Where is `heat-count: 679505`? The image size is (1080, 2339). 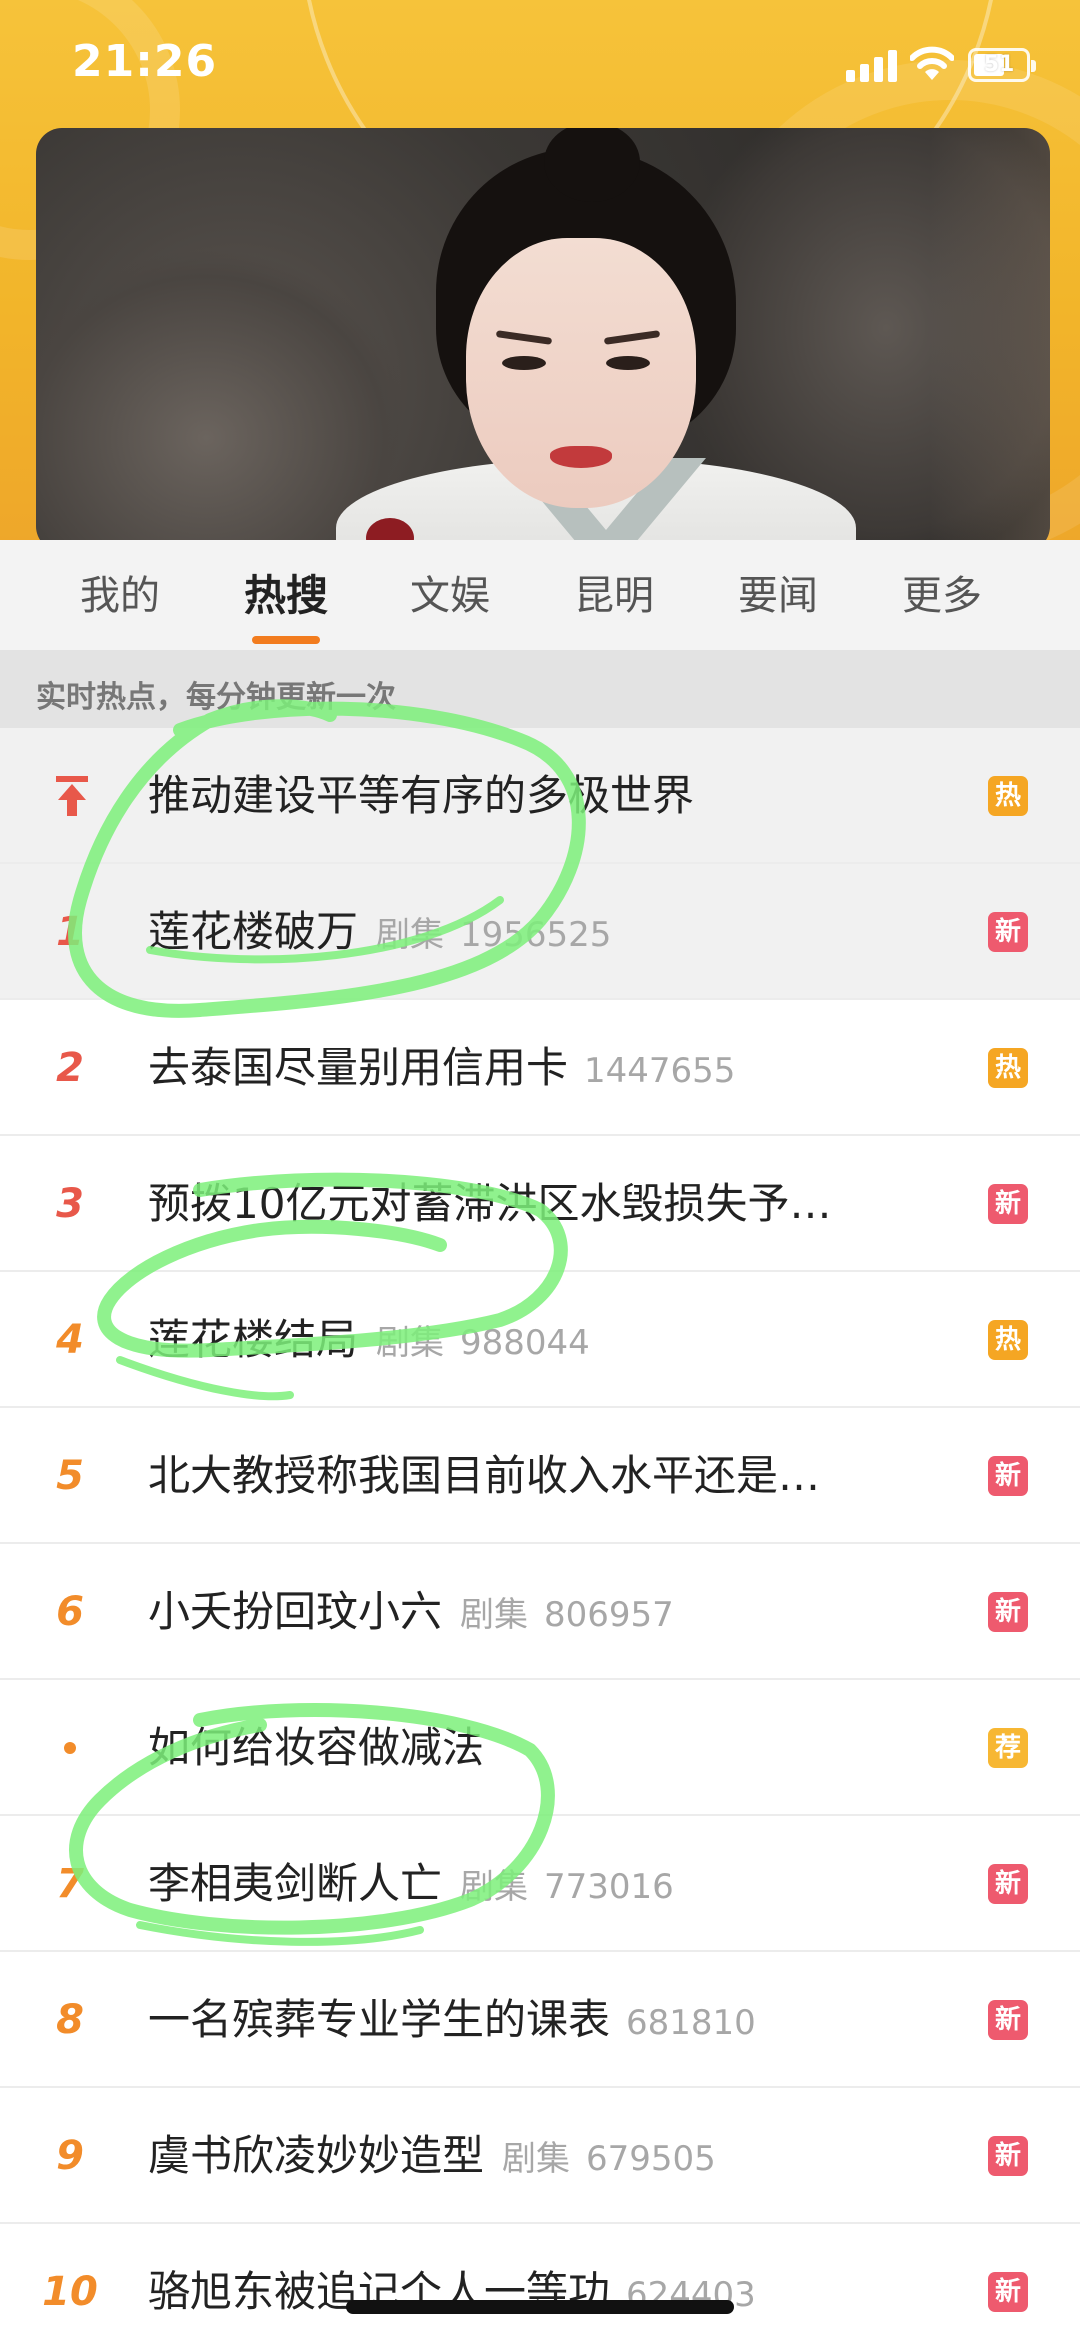 heat-count: 679505 is located at coordinates (651, 2159).